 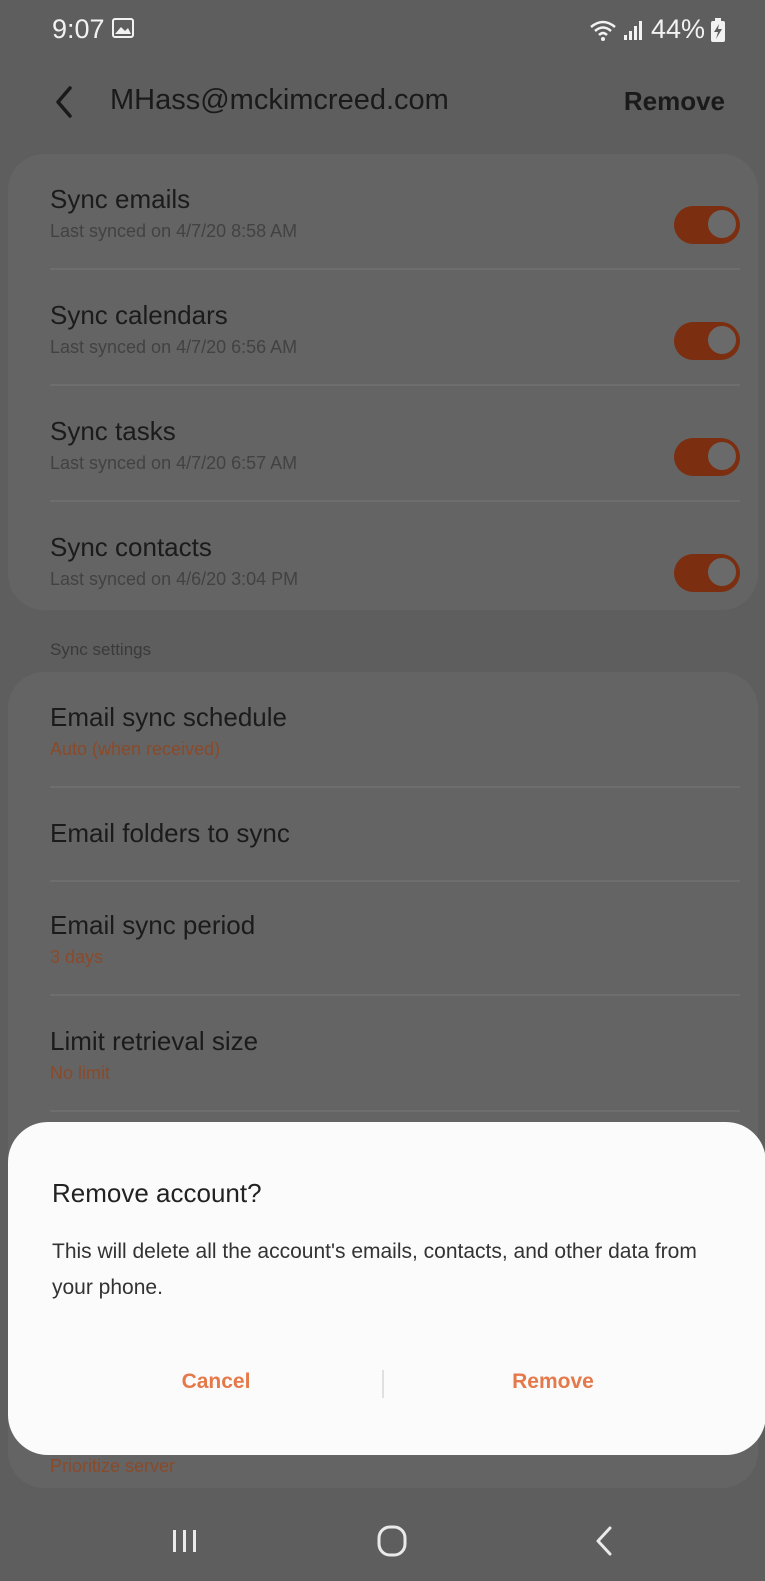 I want to click on sync-contacts-label: Sync contacts, so click(x=131, y=547).